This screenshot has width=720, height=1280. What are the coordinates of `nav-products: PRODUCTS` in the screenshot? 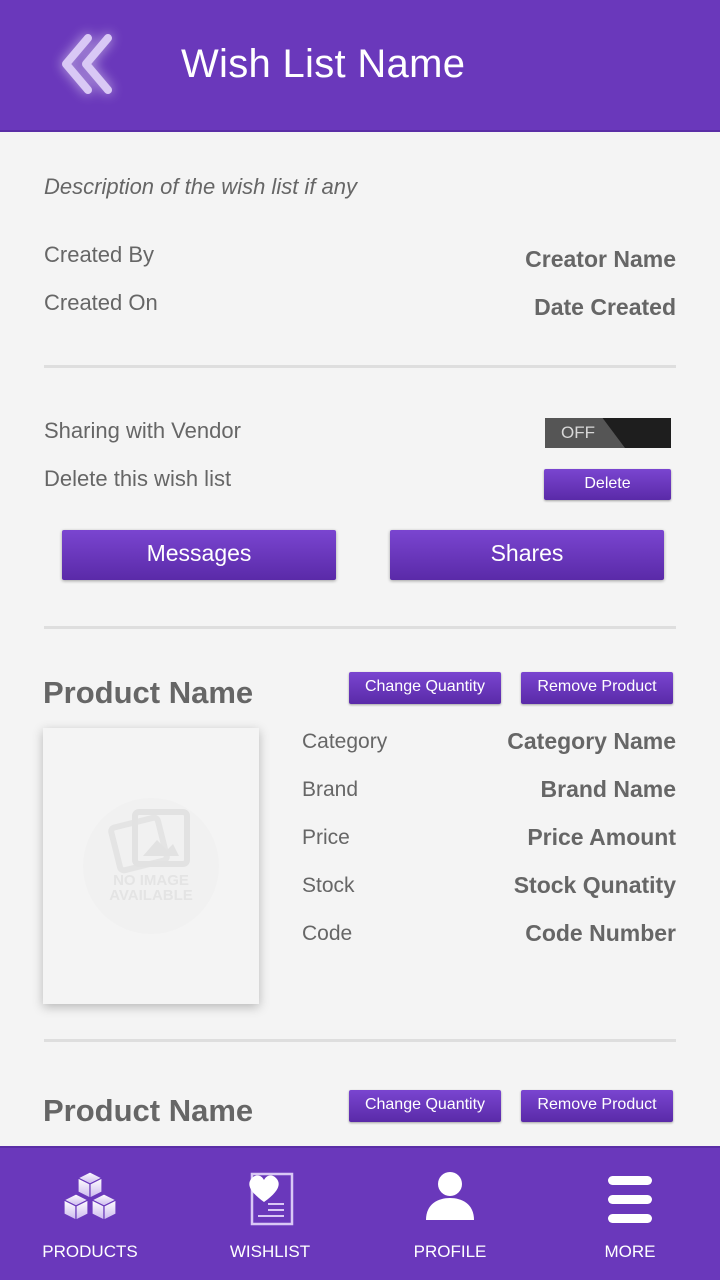 It's located at (90, 1214).